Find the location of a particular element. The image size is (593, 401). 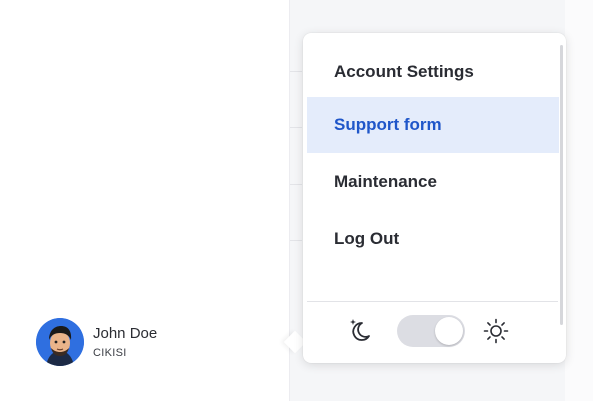

user-role: CIKISI is located at coordinates (110, 352).